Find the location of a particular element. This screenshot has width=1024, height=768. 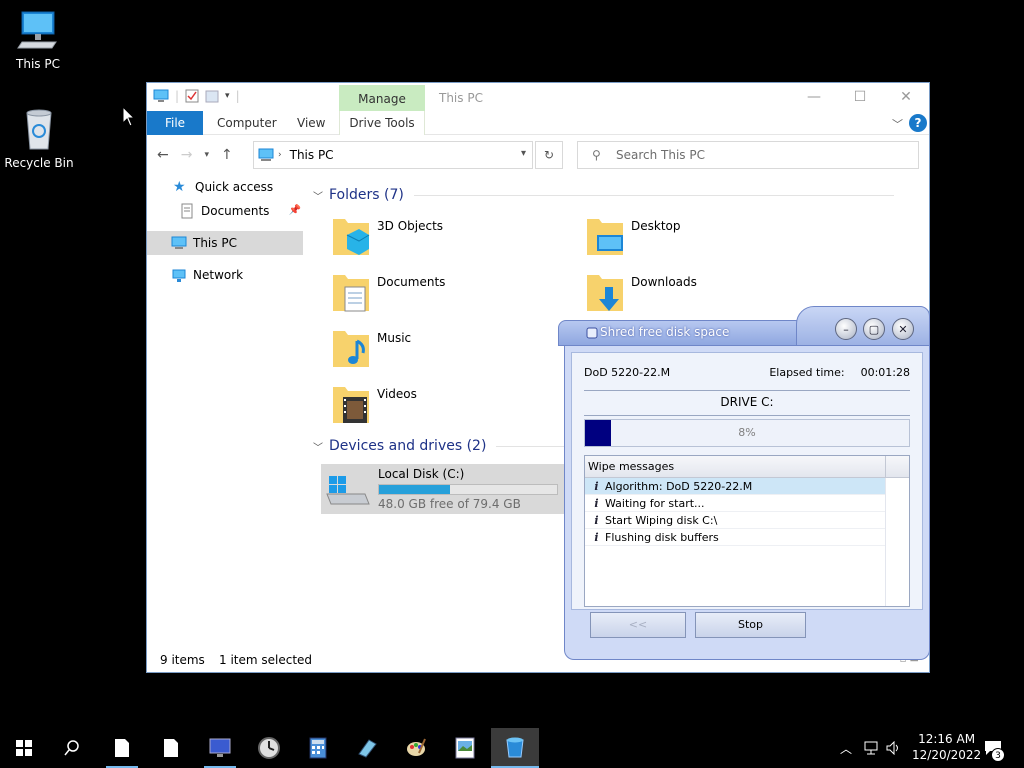

algorithm-name: DoD 5220-22.M is located at coordinates (627, 372).